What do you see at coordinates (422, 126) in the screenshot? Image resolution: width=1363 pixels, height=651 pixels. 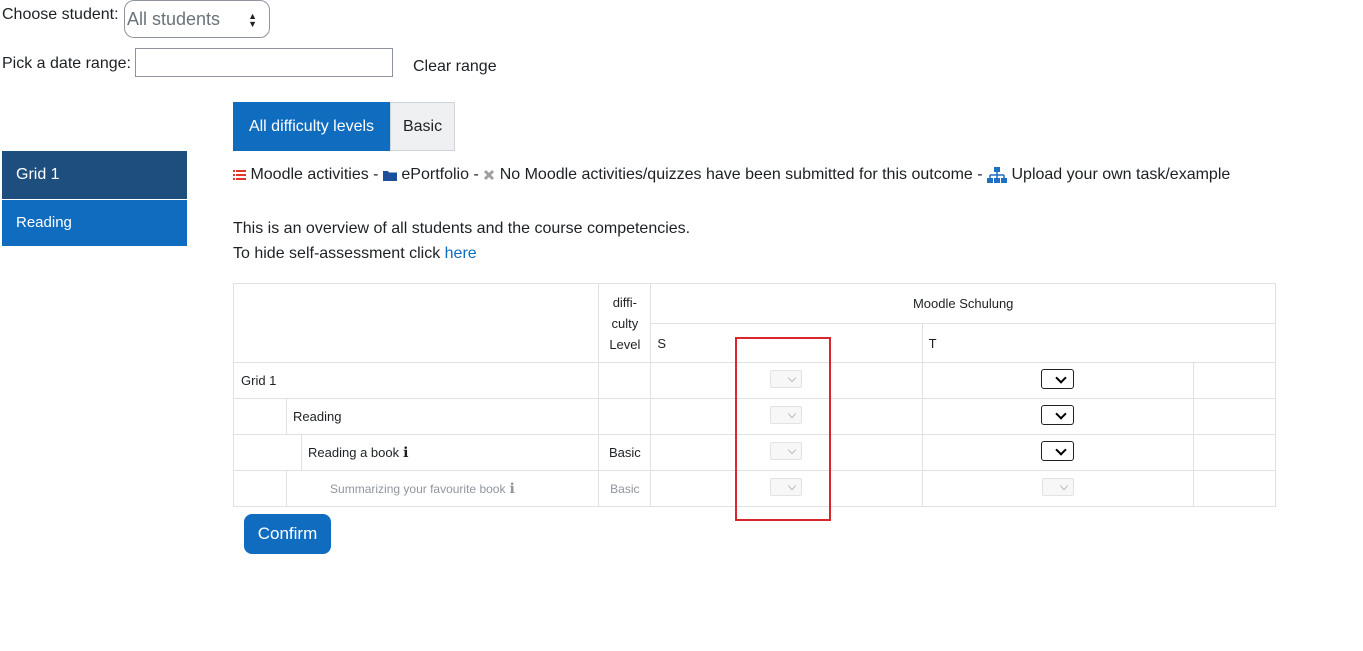 I see `tab-basic: Basic` at bounding box center [422, 126].